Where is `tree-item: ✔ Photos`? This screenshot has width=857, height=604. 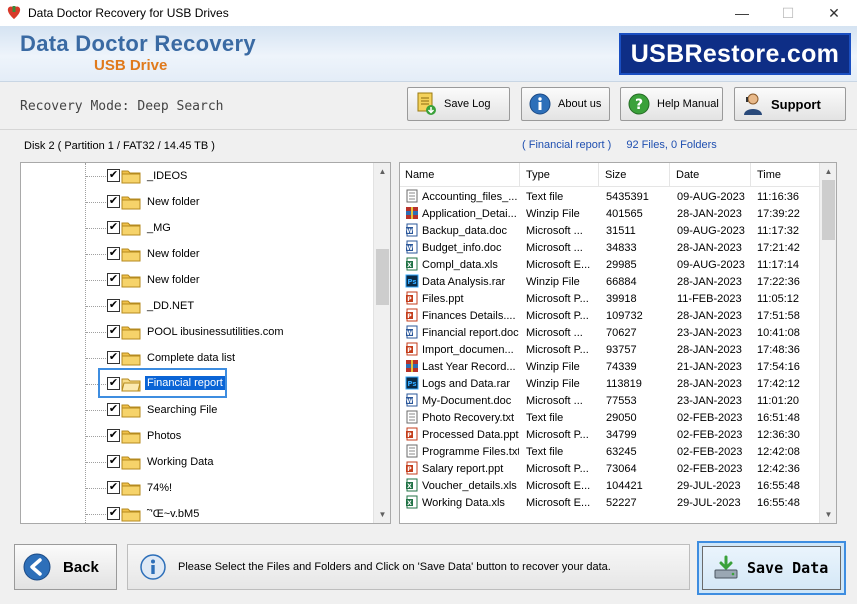
tree-item: ✔ Photos is located at coordinates (197, 436).